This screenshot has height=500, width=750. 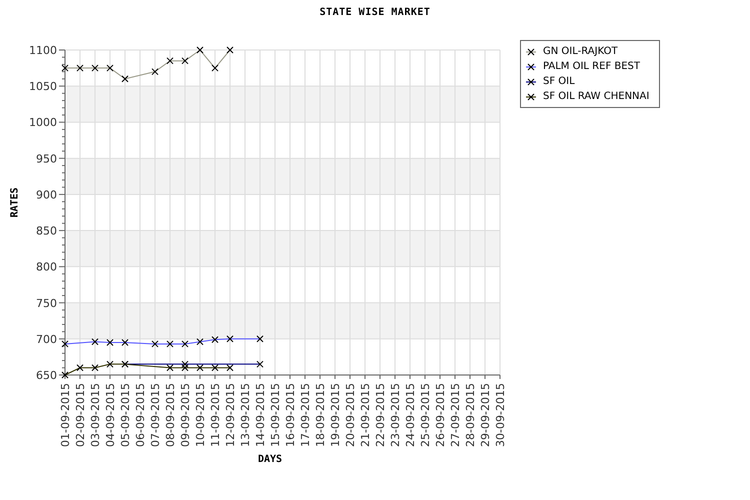 I want to click on x-tick-label: 12-09-2015, so click(x=230, y=415).